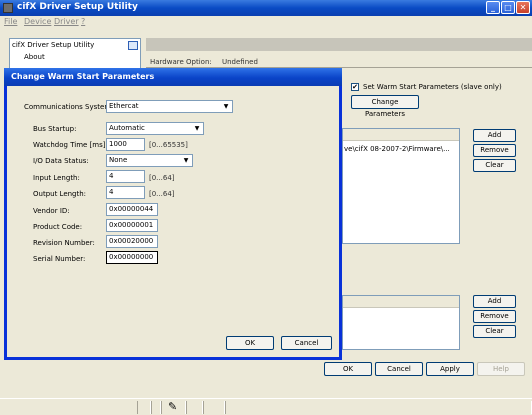 The height and width of the screenshot is (415, 532). What do you see at coordinates (181, 62) in the screenshot?
I see `hardware-option-label: Hardware Option:` at bounding box center [181, 62].